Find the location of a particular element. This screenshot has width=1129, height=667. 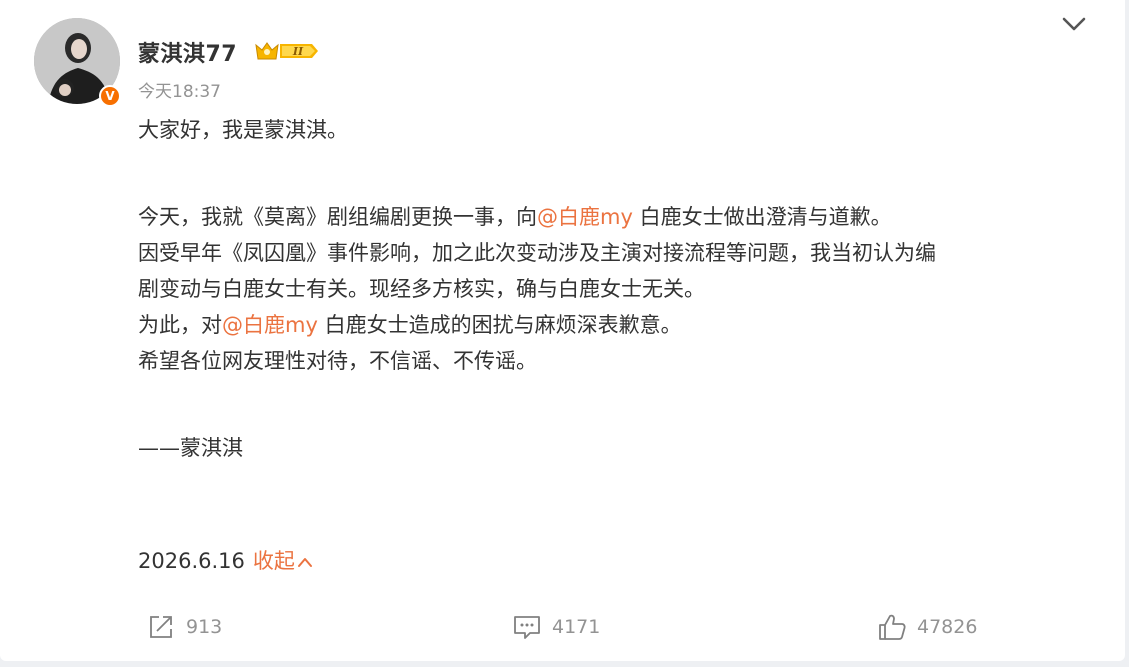

comment-count: 4171 is located at coordinates (576, 627).